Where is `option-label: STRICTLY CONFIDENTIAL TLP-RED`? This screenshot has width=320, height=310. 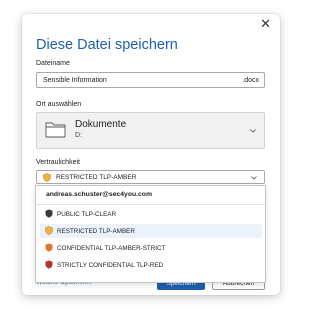 option-label: STRICTLY CONFIDENTIAL TLP-RED is located at coordinates (110, 265).